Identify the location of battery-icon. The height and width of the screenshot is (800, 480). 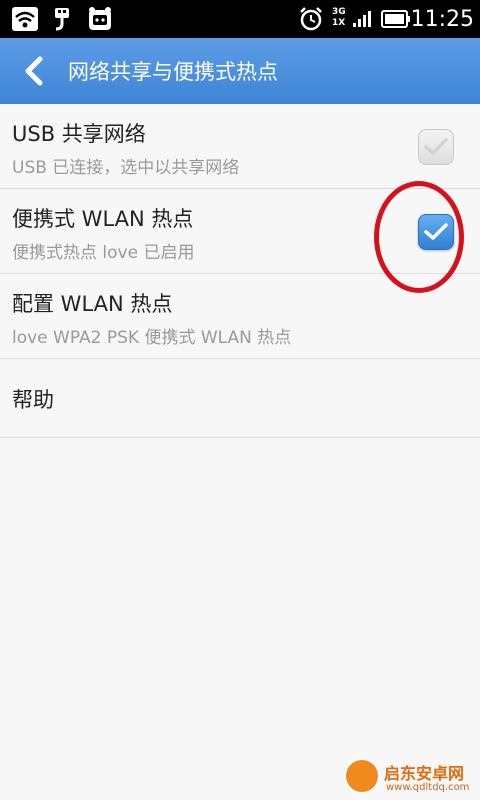
(396, 19).